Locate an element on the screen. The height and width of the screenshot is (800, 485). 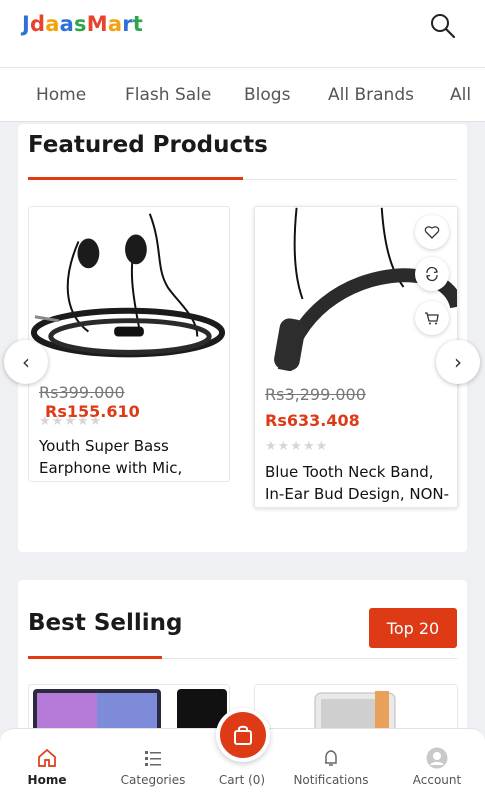
logo-letter: r is located at coordinates (127, 24).